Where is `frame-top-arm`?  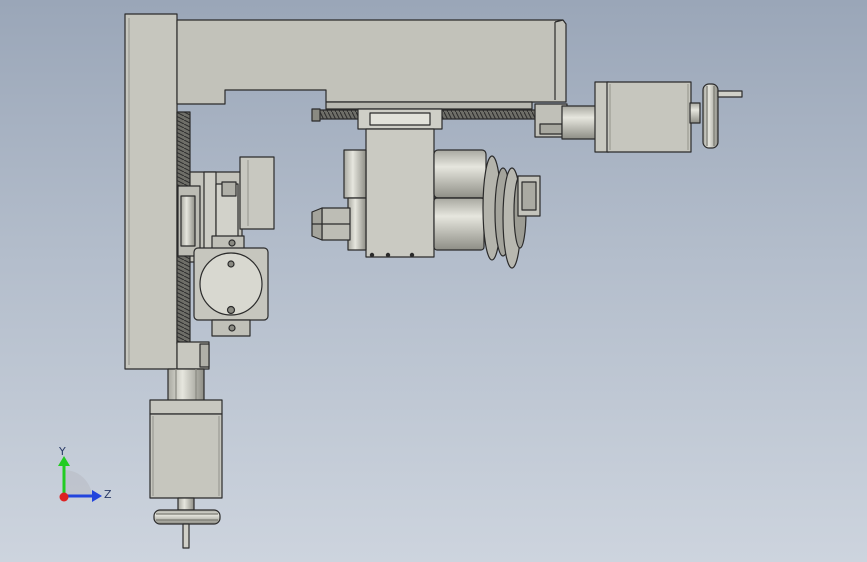
frame-top-arm is located at coordinates (371, 62).